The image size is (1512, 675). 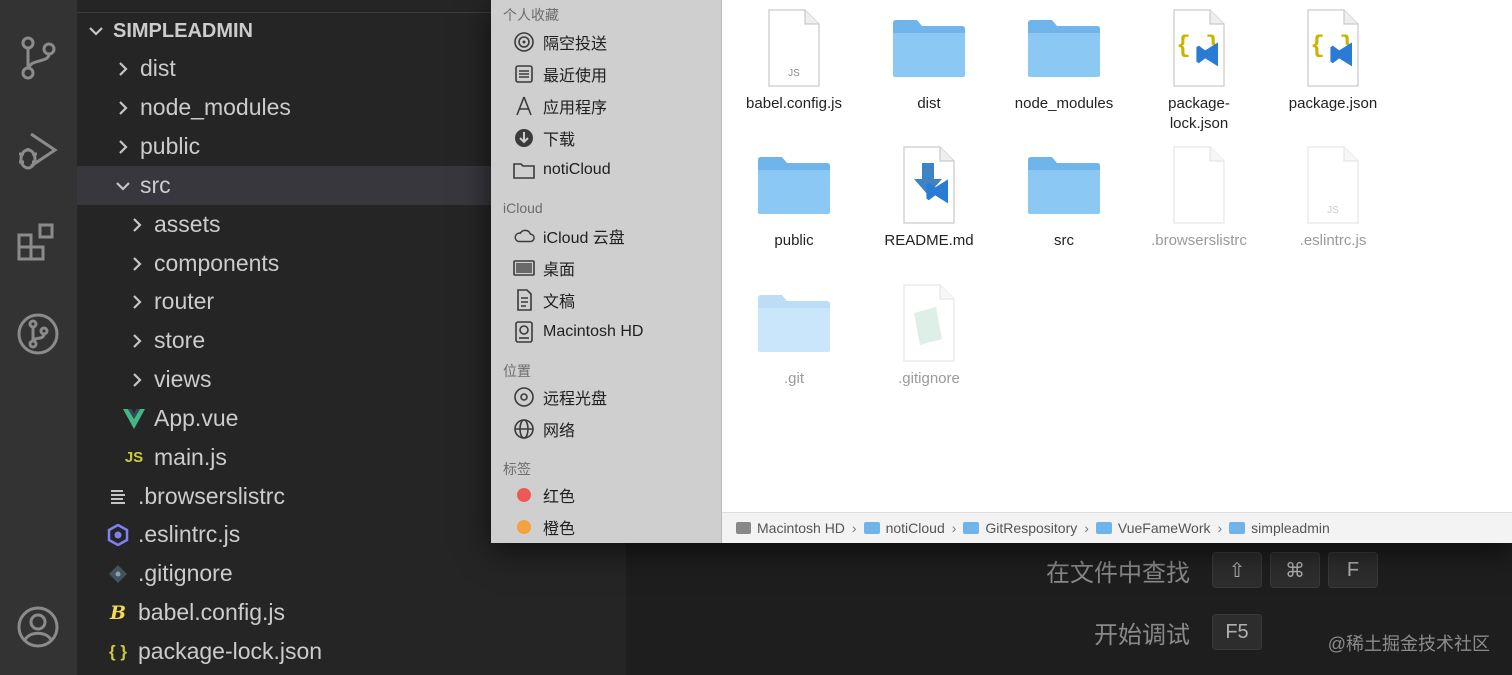 What do you see at coordinates (134, 418) in the screenshot?
I see `vue-icon` at bounding box center [134, 418].